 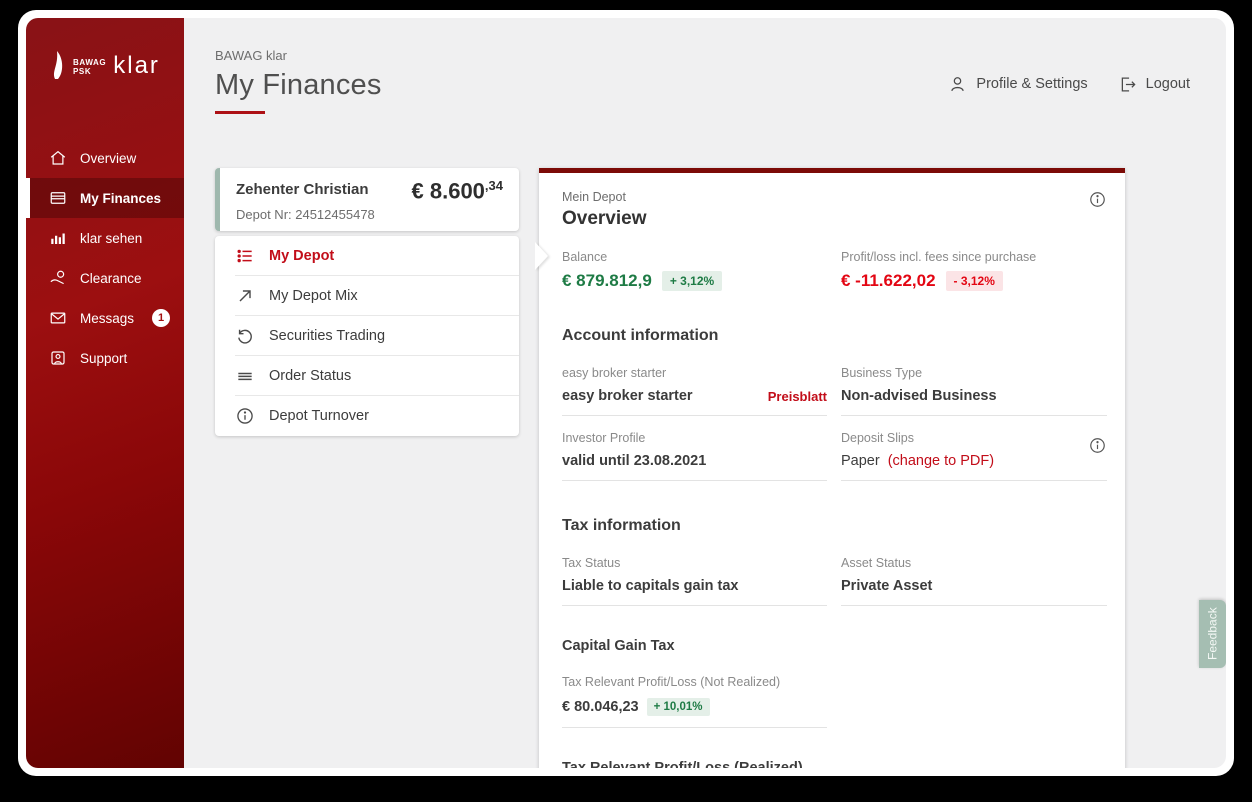 What do you see at coordinates (58, 157) in the screenshot?
I see `home-icon` at bounding box center [58, 157].